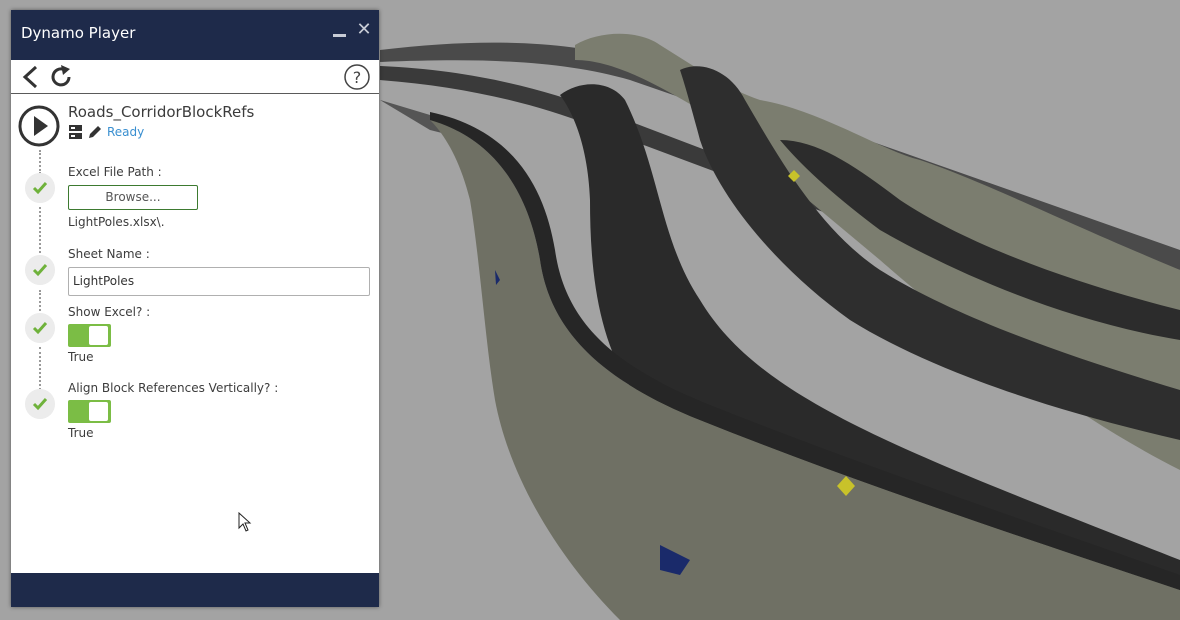  Describe the element at coordinates (78, 33) in the screenshot. I see `window-title: Dynamo Player` at that location.